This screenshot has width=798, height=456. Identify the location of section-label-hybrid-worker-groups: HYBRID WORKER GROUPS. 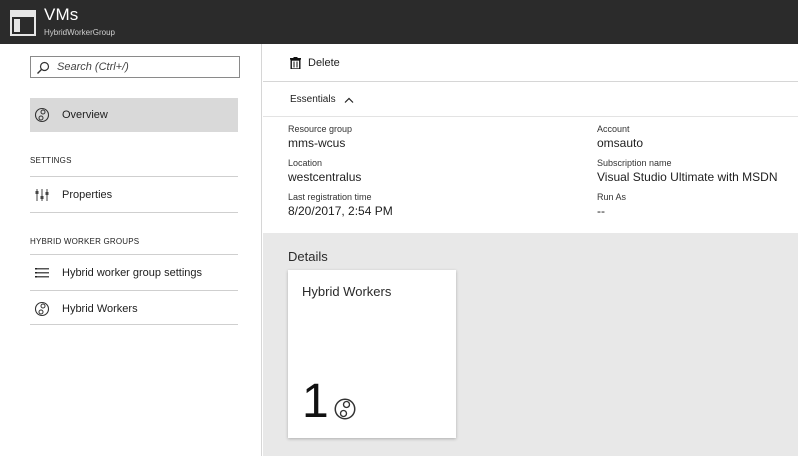
(85, 241).